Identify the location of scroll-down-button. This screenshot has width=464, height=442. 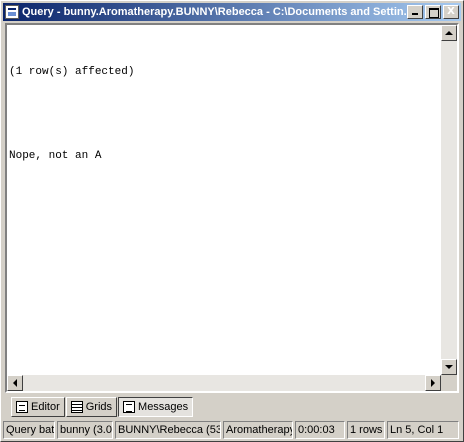
(449, 367).